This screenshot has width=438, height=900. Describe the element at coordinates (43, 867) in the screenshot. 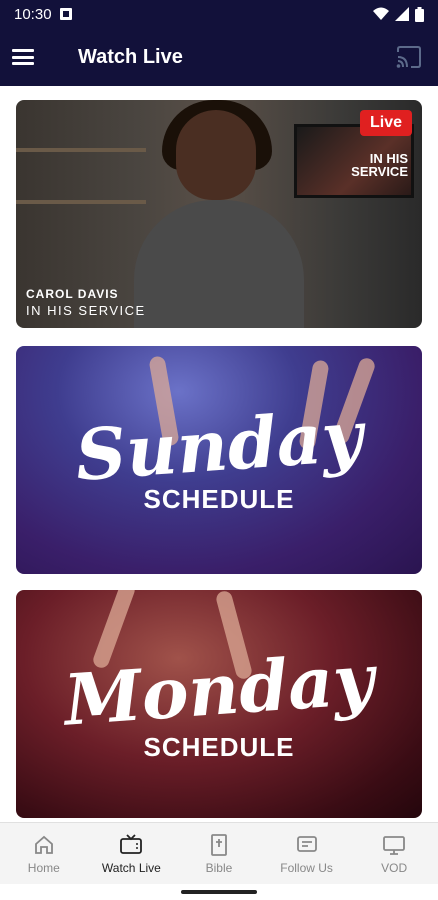

I see `nav-home-label: Home` at that location.